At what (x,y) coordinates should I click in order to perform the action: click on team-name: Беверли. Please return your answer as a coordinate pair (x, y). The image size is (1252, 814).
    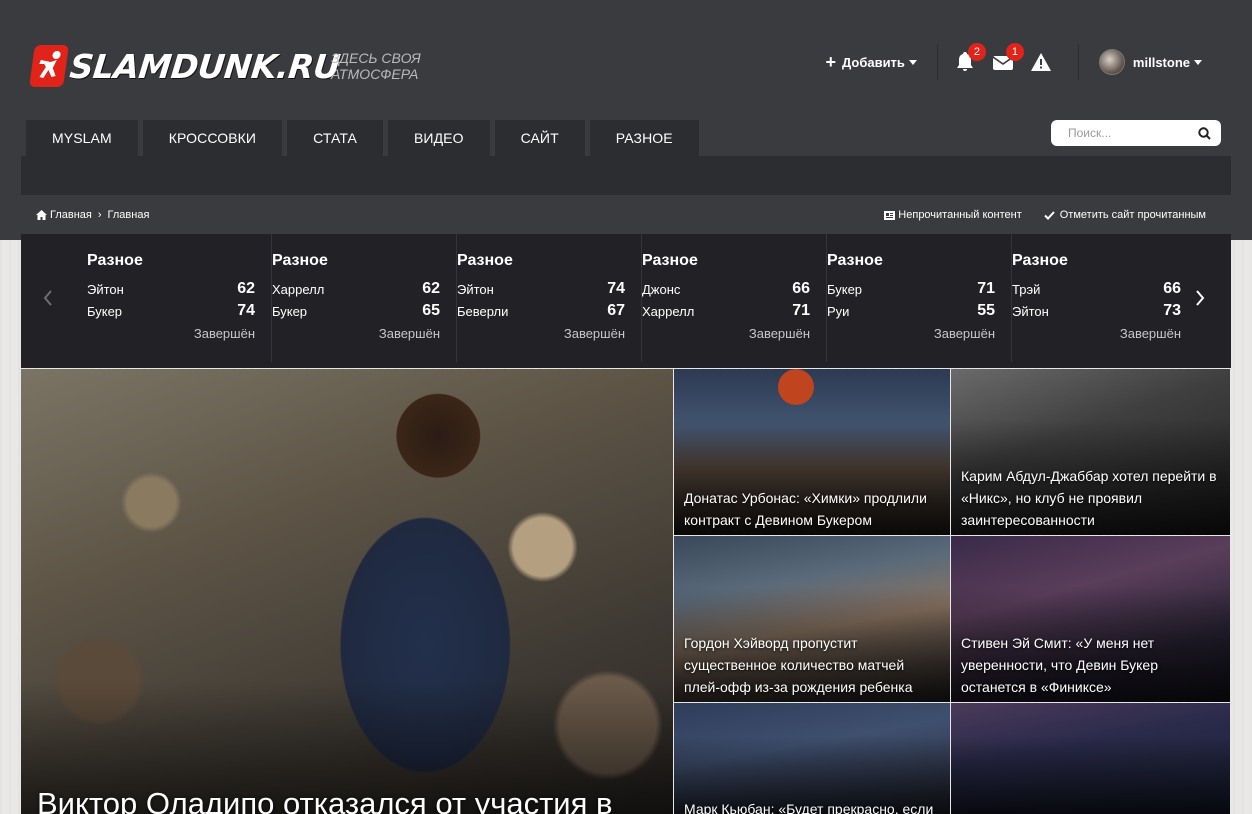
    Looking at the image, I should click on (483, 311).